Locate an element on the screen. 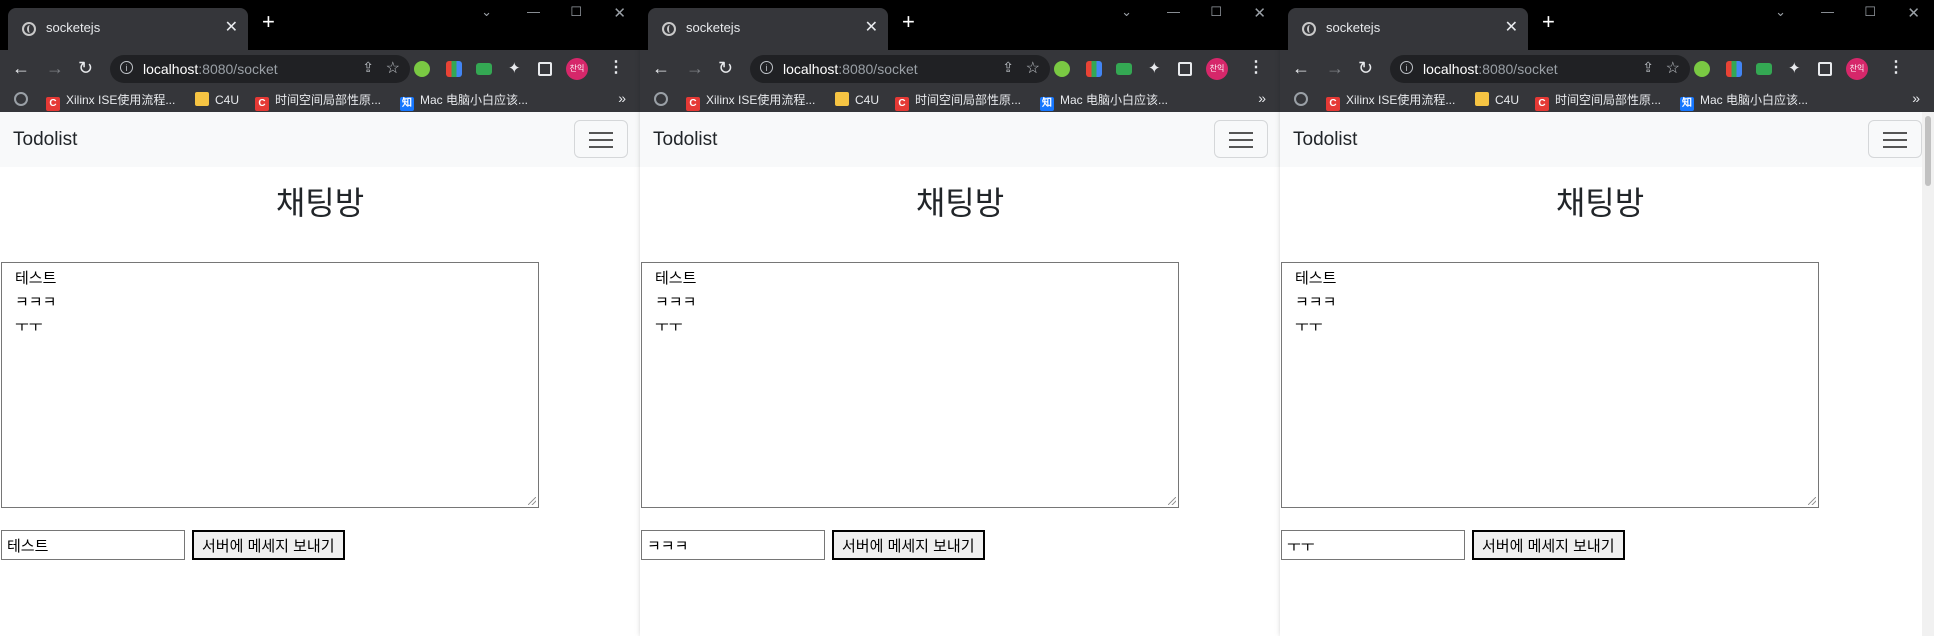 The height and width of the screenshot is (636, 1934). scrollbar is located at coordinates (1928, 374).